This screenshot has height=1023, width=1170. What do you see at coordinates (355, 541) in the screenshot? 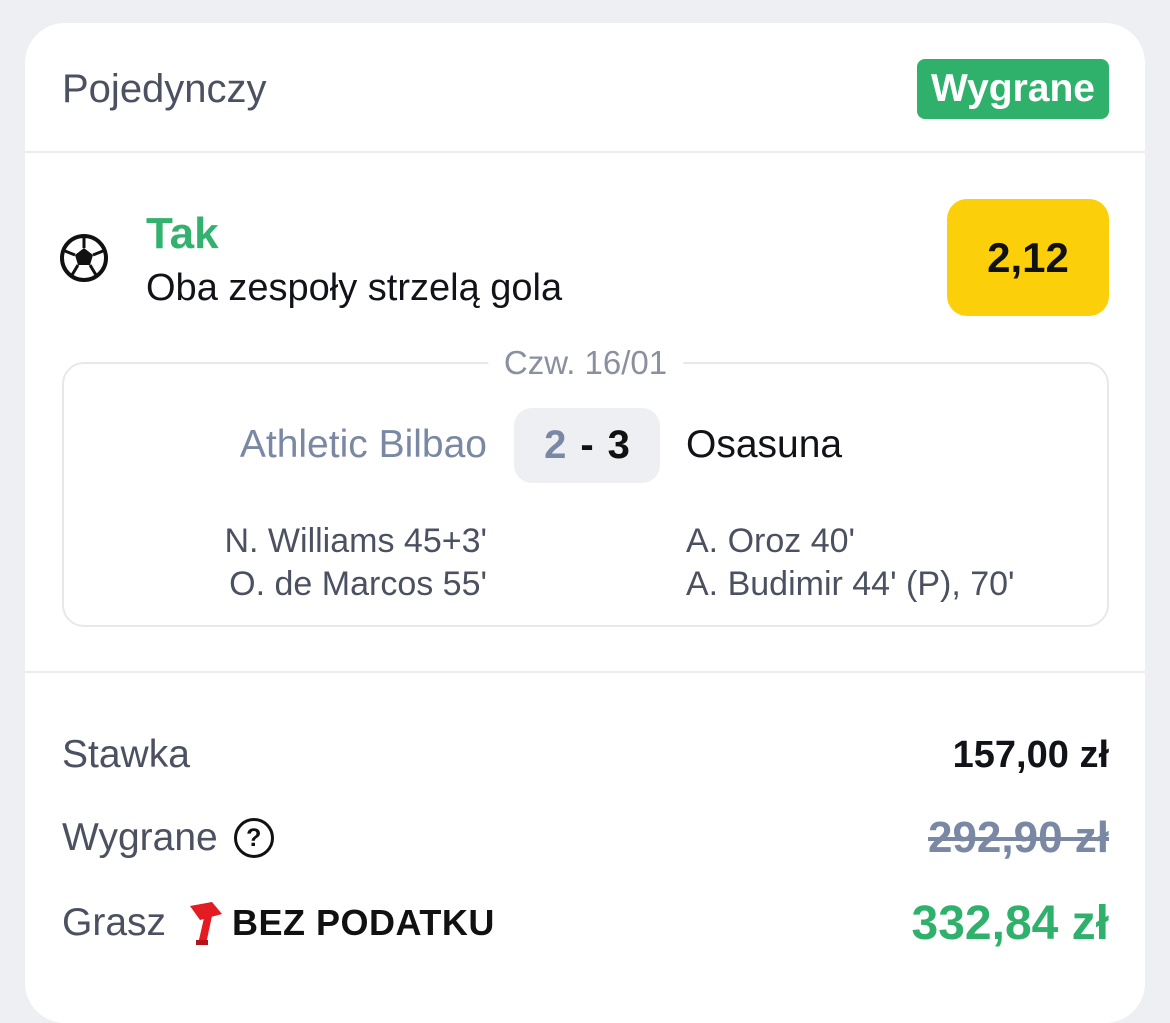
I see `home-scorer: N. Williams 45+3'` at bounding box center [355, 541].